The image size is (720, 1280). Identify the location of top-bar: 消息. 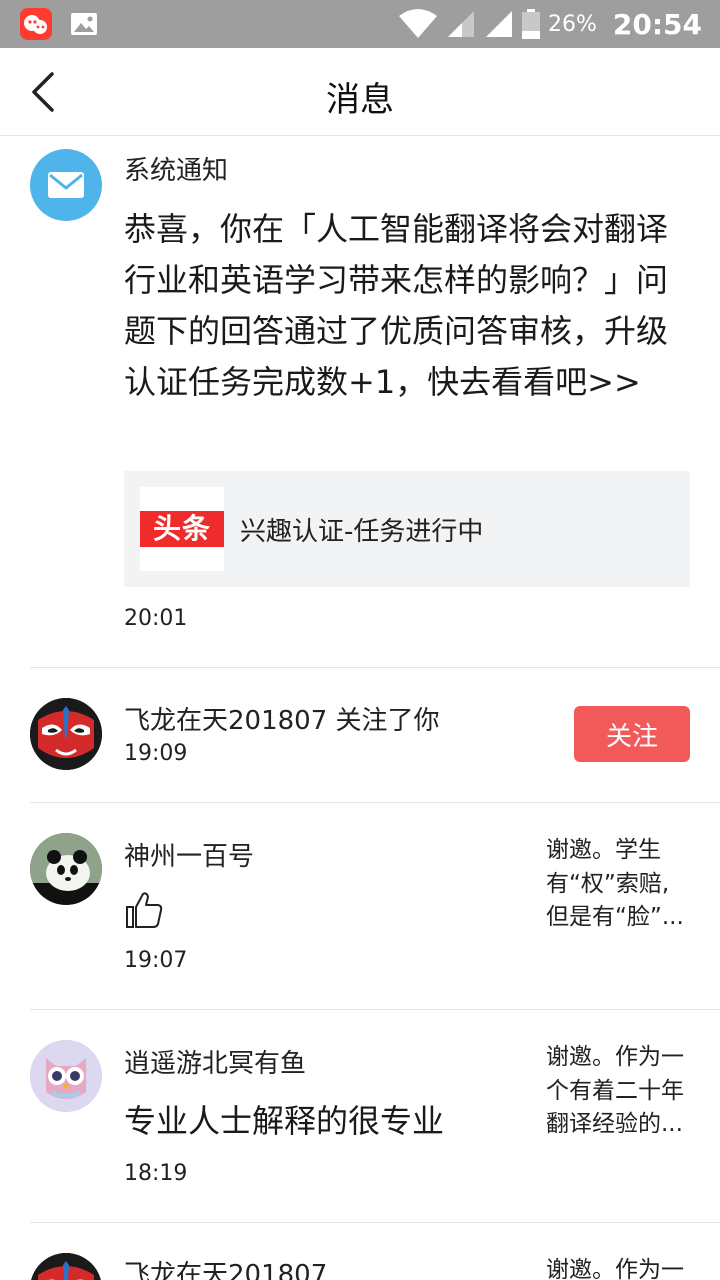
(360, 92).